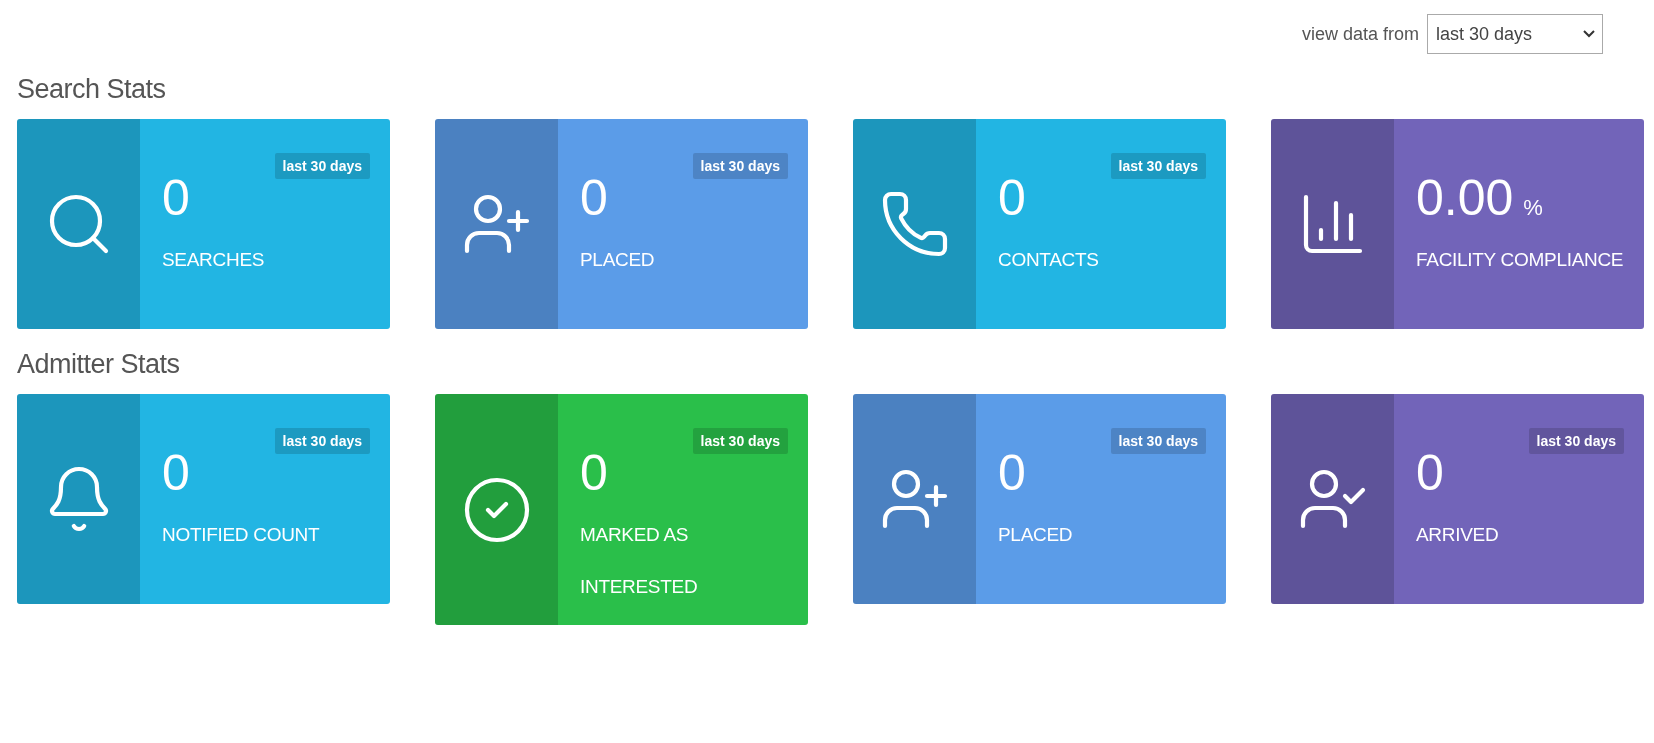 Image resolution: width=1654 pixels, height=743 pixels. I want to click on filter-label: view data from, so click(1360, 34).